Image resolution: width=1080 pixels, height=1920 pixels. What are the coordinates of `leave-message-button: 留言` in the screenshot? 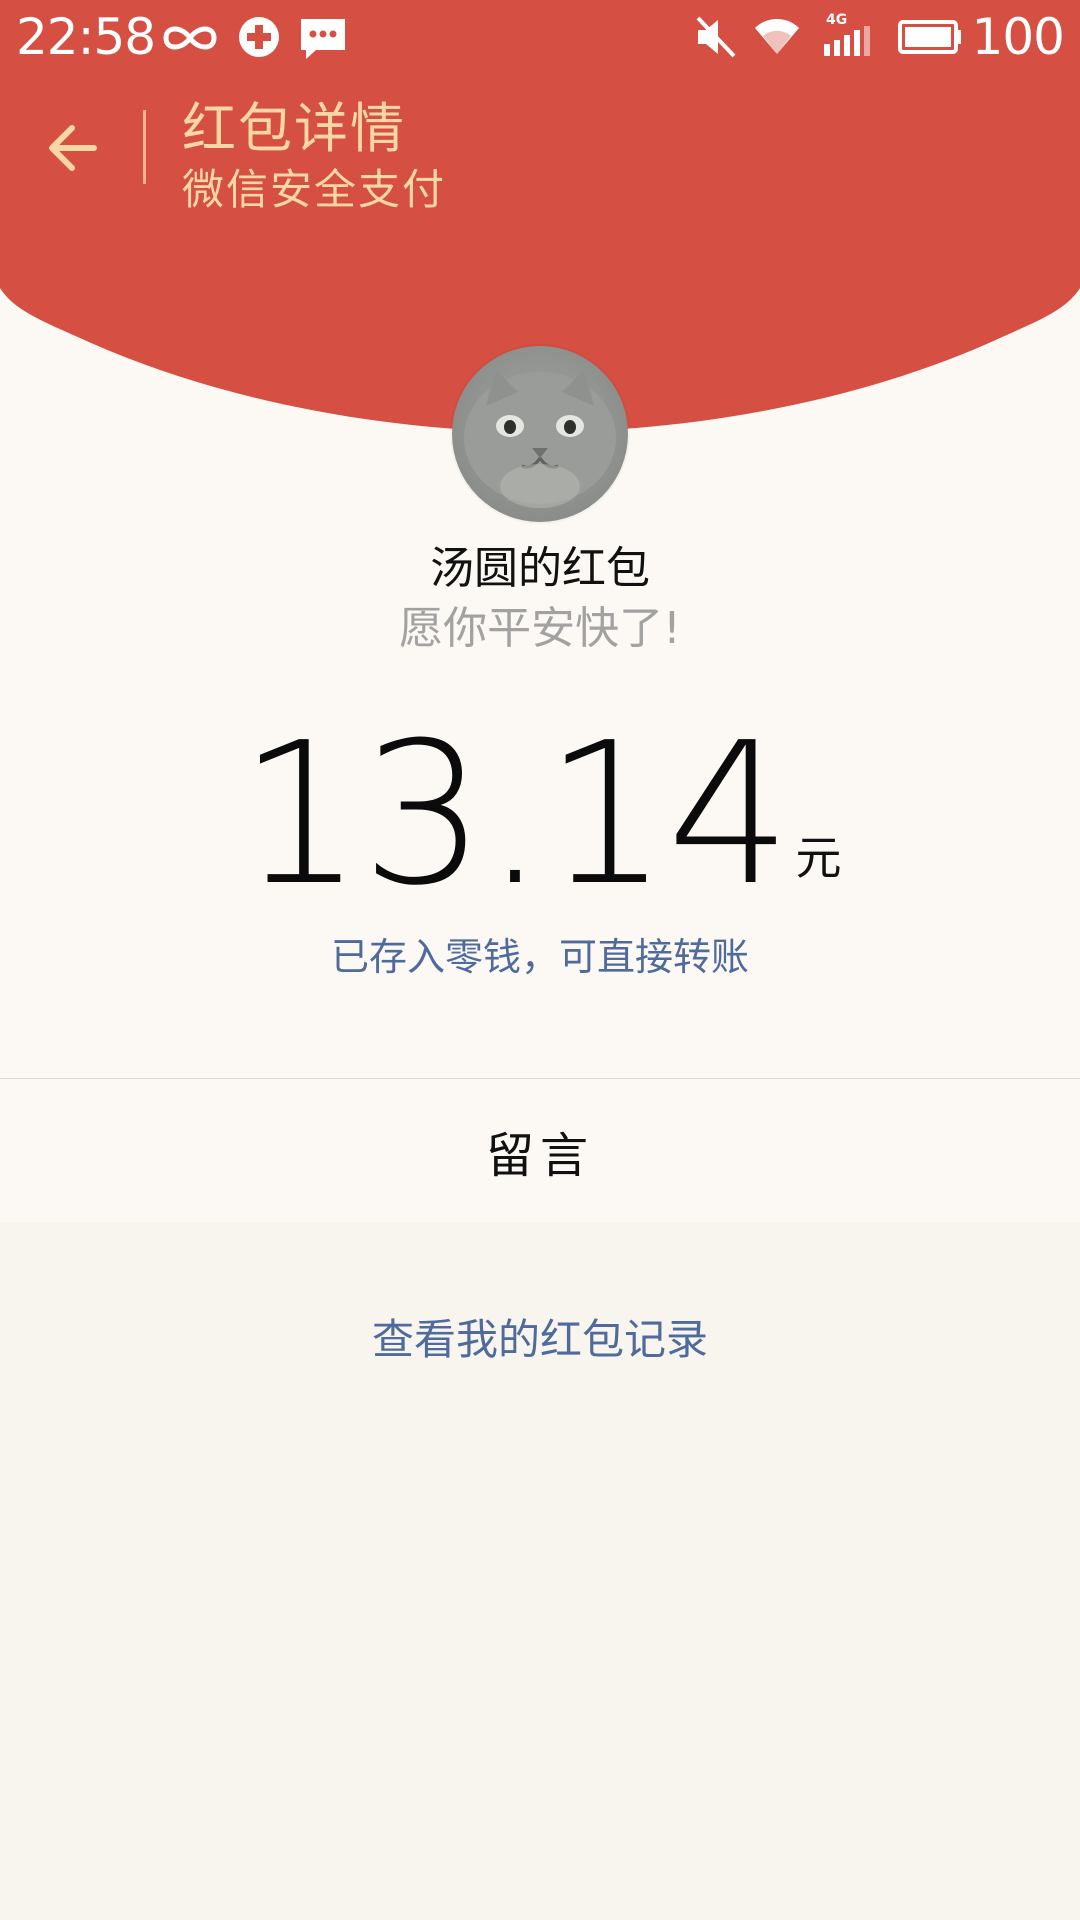 It's located at (540, 1150).